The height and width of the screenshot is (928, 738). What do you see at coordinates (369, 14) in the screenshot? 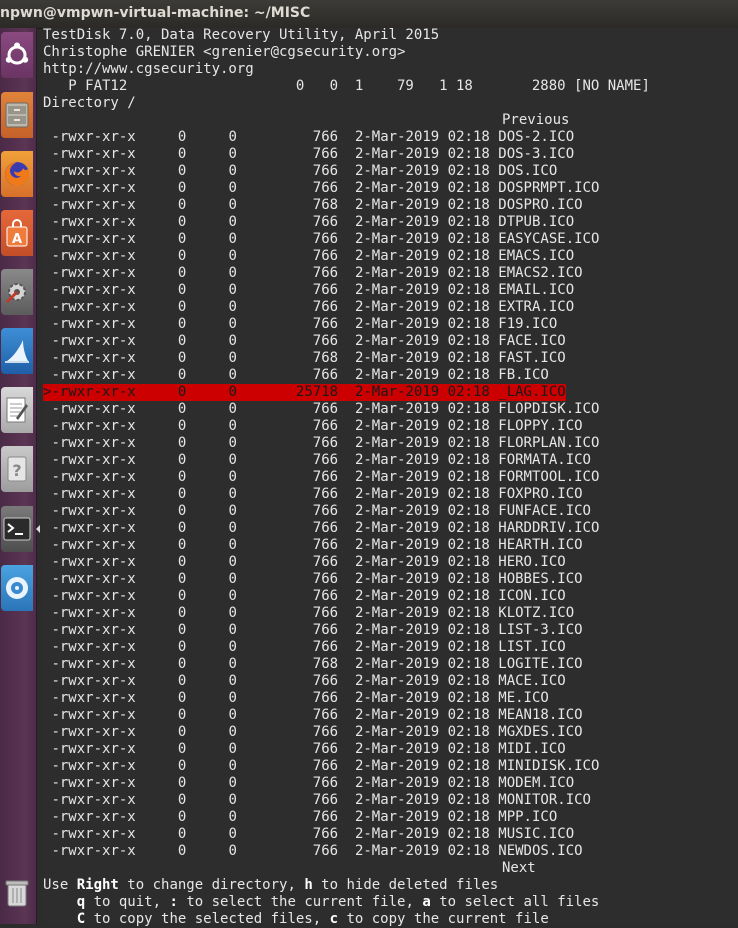
I see `window-titlebar: npwn@vmpwn-virtual-machine: ~/MISC` at bounding box center [369, 14].